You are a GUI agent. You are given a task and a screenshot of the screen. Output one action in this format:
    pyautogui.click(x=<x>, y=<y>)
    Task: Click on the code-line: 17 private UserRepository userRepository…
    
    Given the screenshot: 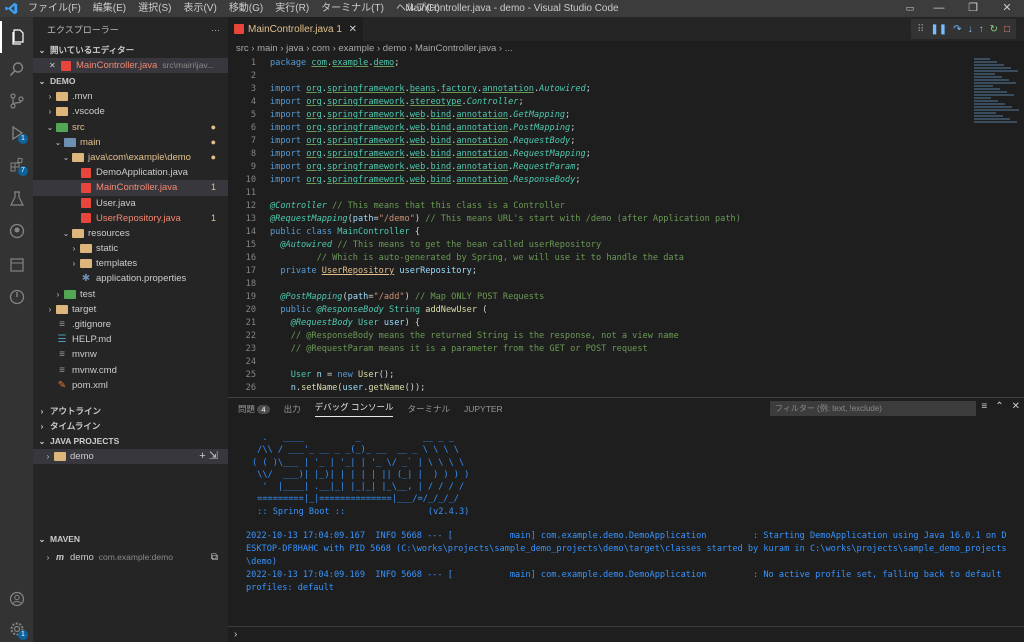 What is the action you would take?
    pyautogui.click(x=599, y=271)
    